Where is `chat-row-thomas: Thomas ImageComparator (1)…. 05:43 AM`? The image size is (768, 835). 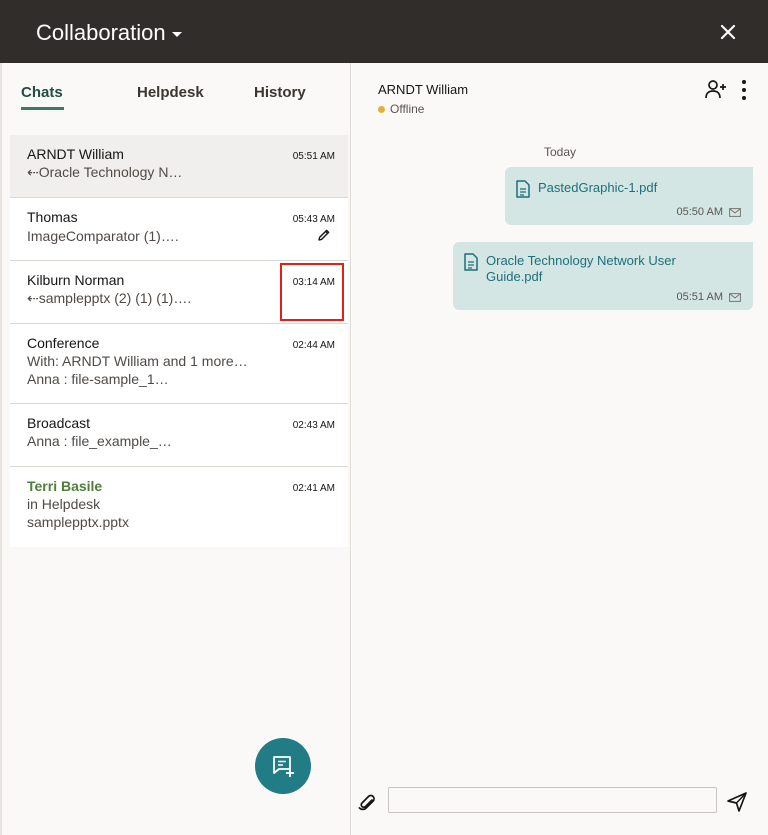 chat-row-thomas: Thomas ImageComparator (1)…. 05:43 AM is located at coordinates (179, 229).